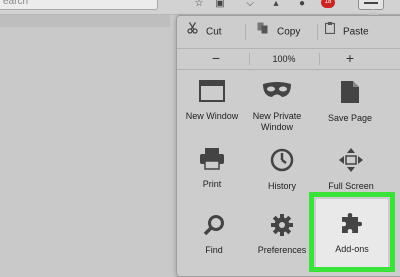 The width and height of the screenshot is (400, 277). I want to click on save-page-button: Save Page, so click(350, 102).